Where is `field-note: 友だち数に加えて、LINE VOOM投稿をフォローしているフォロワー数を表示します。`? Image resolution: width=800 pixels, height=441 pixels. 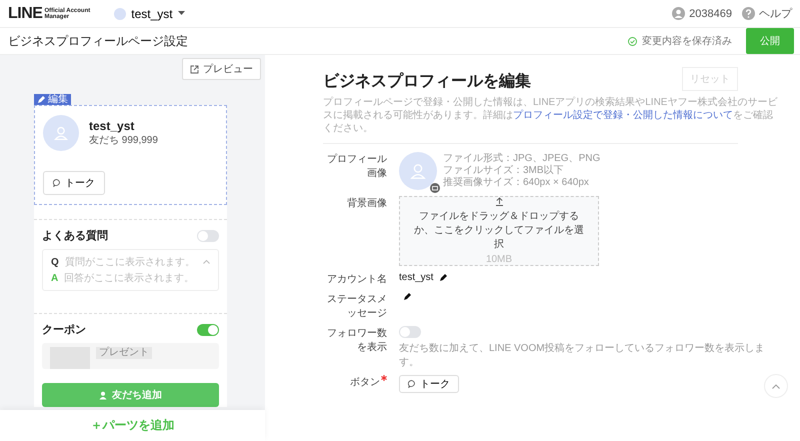
field-note: 友だち数に加えて、LINE VOOM投稿をフォローしているフォロワー数を表示します。 is located at coordinates (582, 355).